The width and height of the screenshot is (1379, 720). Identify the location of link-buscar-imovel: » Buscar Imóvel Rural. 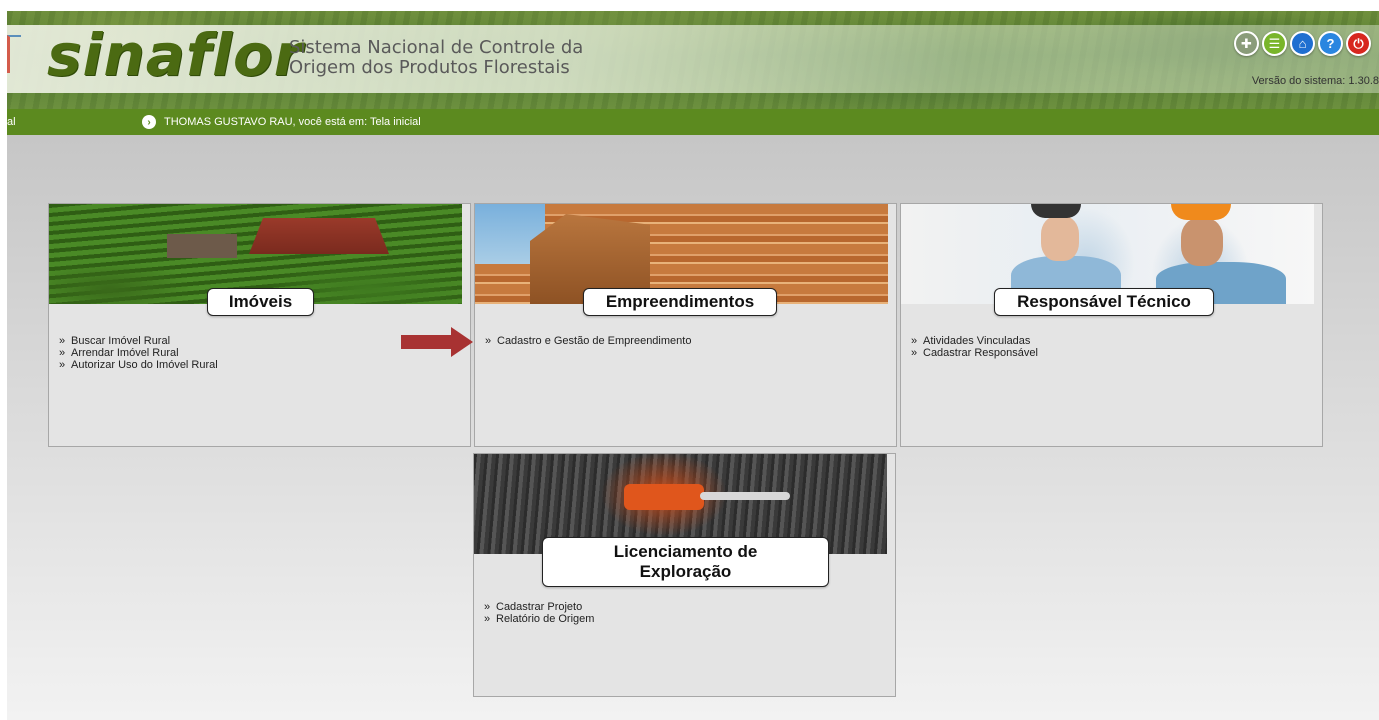
(137, 341).